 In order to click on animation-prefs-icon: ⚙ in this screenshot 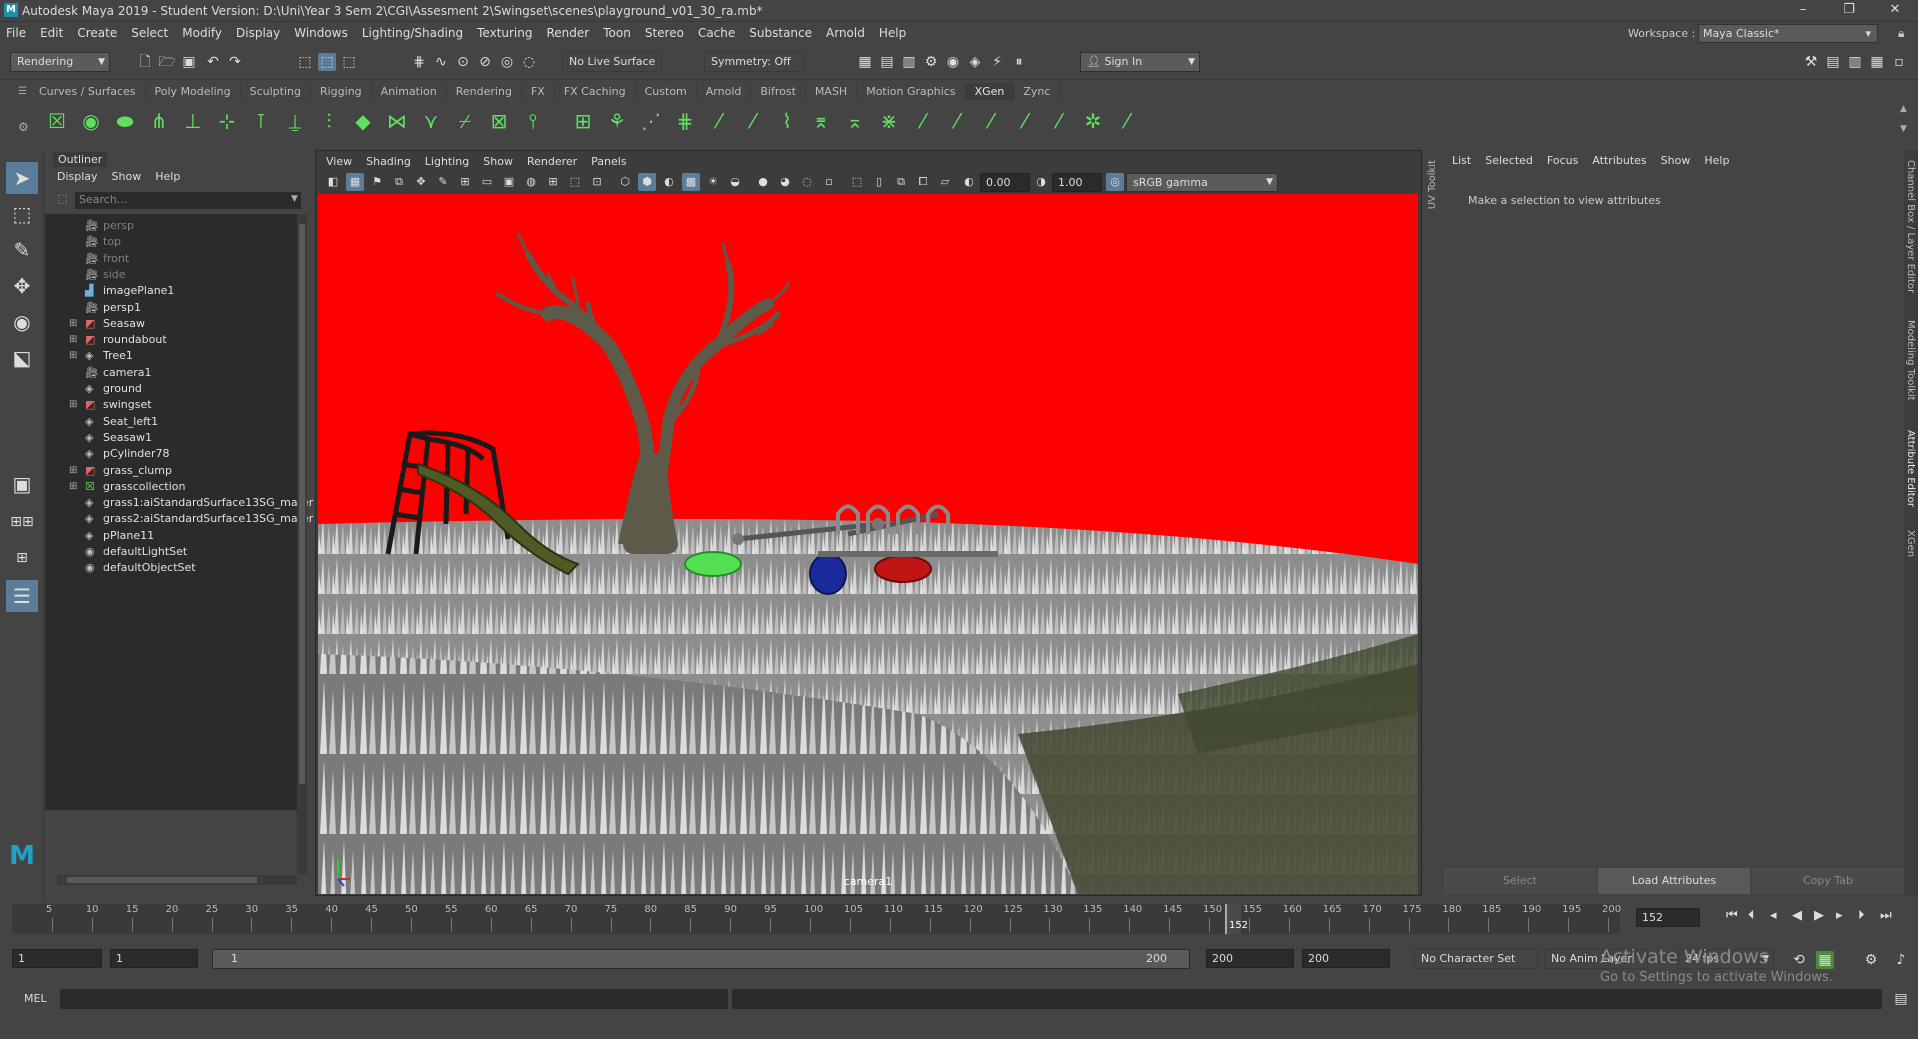, I will do `click(1871, 960)`.